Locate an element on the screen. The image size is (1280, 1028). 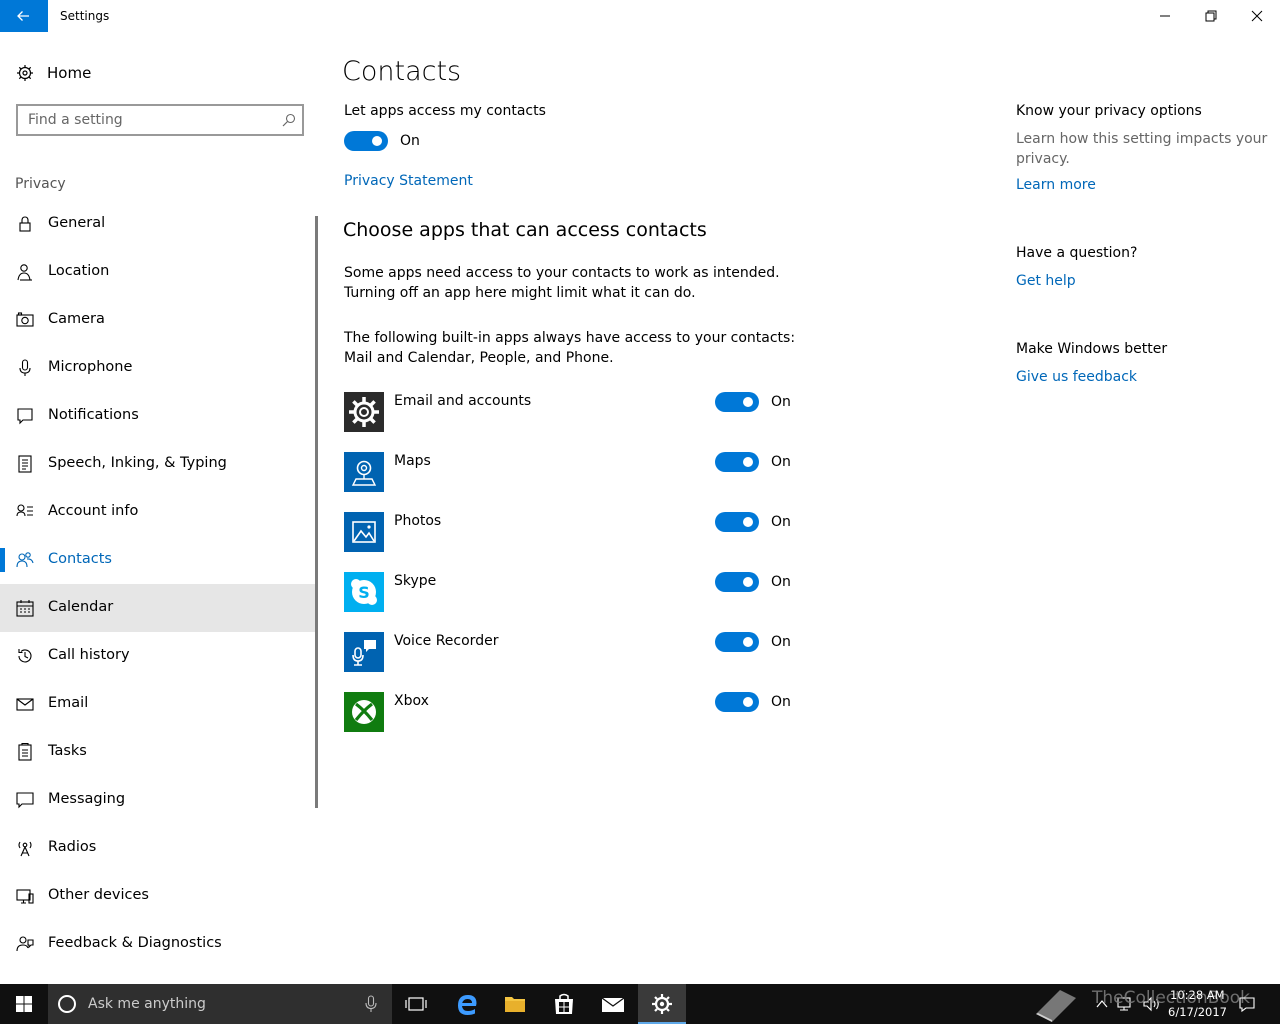
gear-tile-icon is located at coordinates (364, 412).